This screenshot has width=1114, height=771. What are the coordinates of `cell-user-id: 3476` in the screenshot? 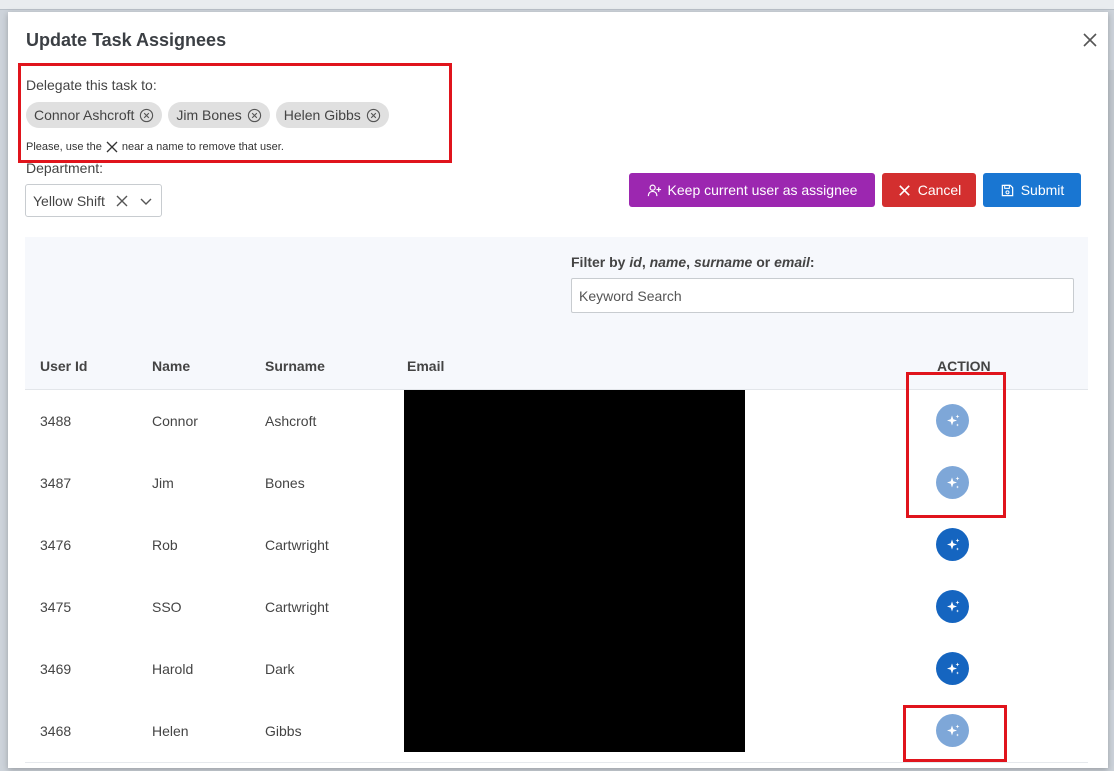 It's located at (56, 545).